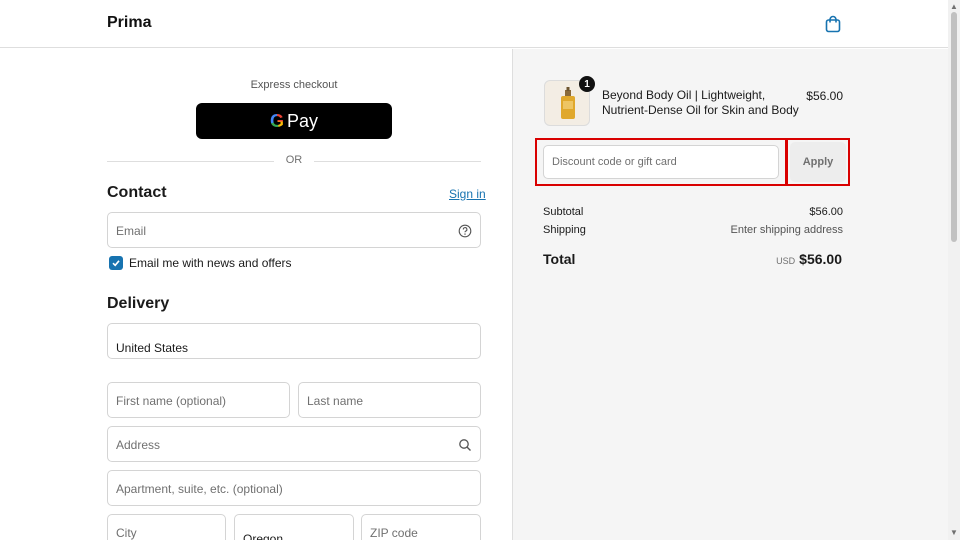 This screenshot has height=540, width=960. I want to click on newsletter-checkbox-row: Email me with news and offers, so click(199, 263).